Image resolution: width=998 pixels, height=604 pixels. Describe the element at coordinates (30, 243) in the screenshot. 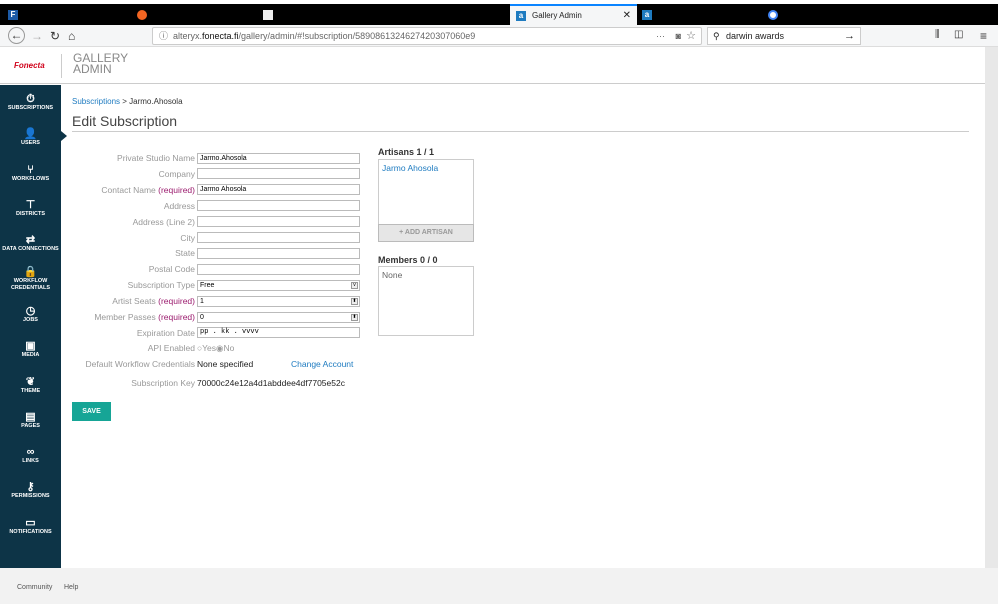

I see `sidebar-item-data-connections: ⇄ DATA CONNECTIONS` at that location.